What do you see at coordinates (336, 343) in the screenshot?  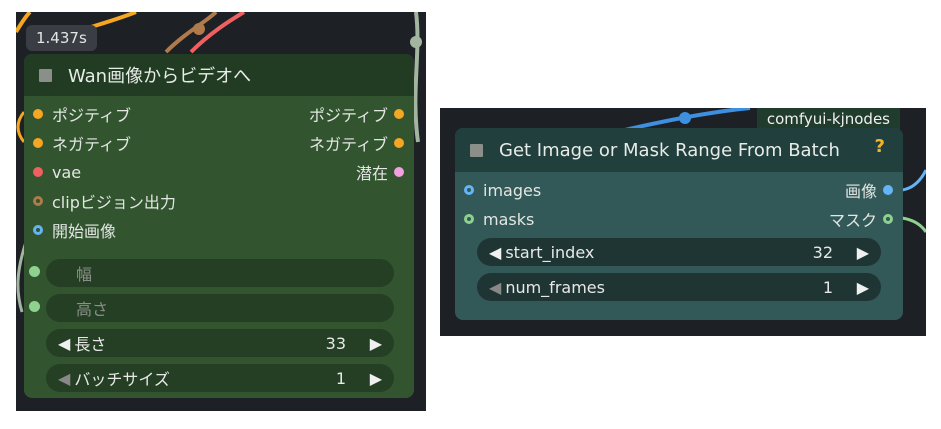 I see `widget-value: 33` at bounding box center [336, 343].